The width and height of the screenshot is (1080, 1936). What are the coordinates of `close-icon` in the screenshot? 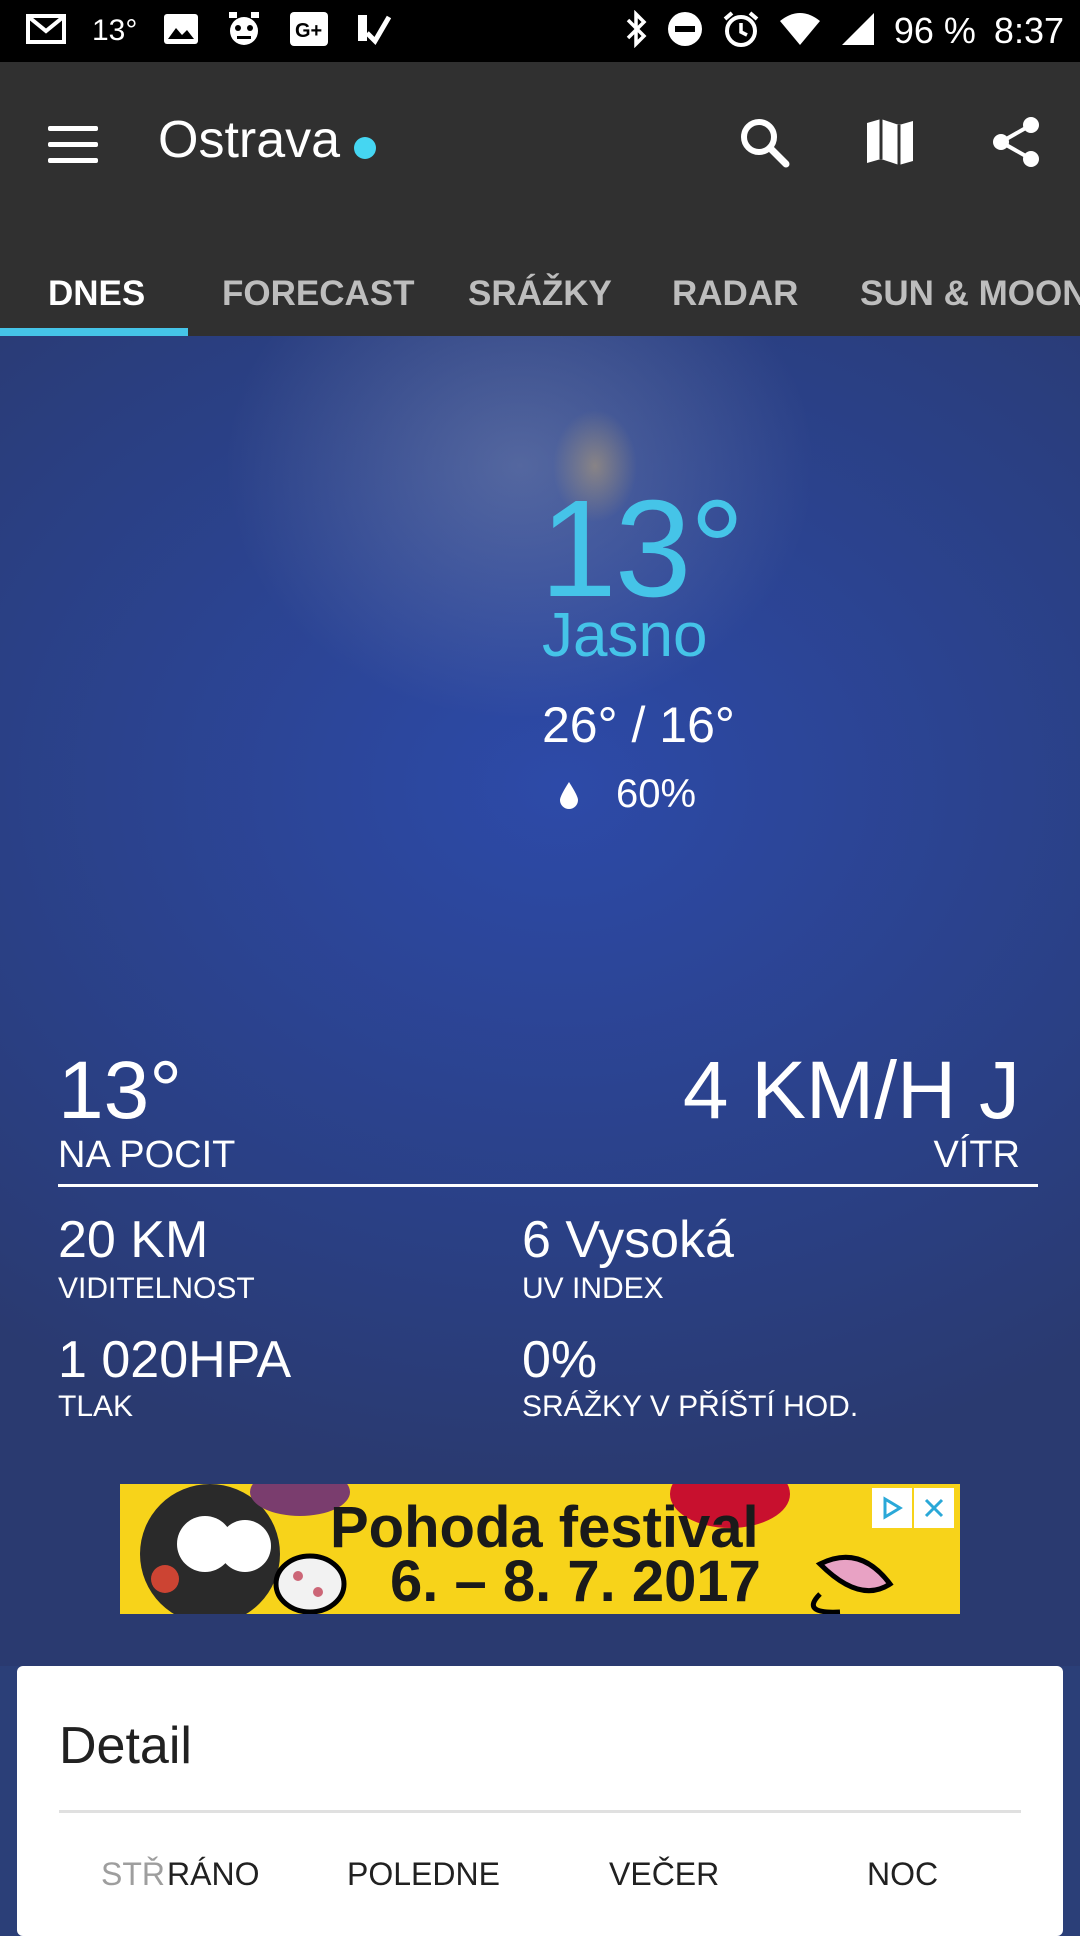 It's located at (934, 1508).